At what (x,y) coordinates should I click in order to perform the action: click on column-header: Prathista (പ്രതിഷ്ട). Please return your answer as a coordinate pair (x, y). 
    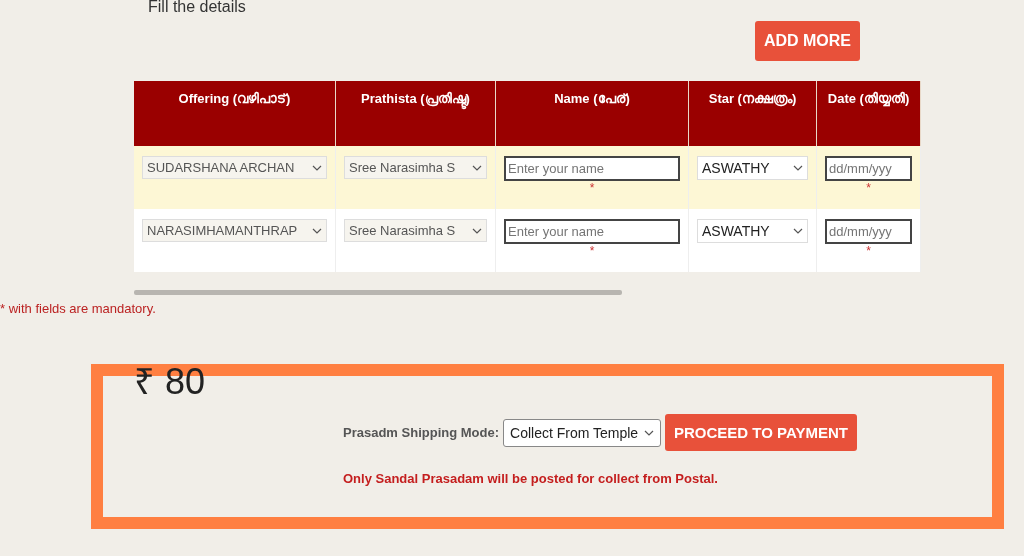
    Looking at the image, I should click on (415, 113).